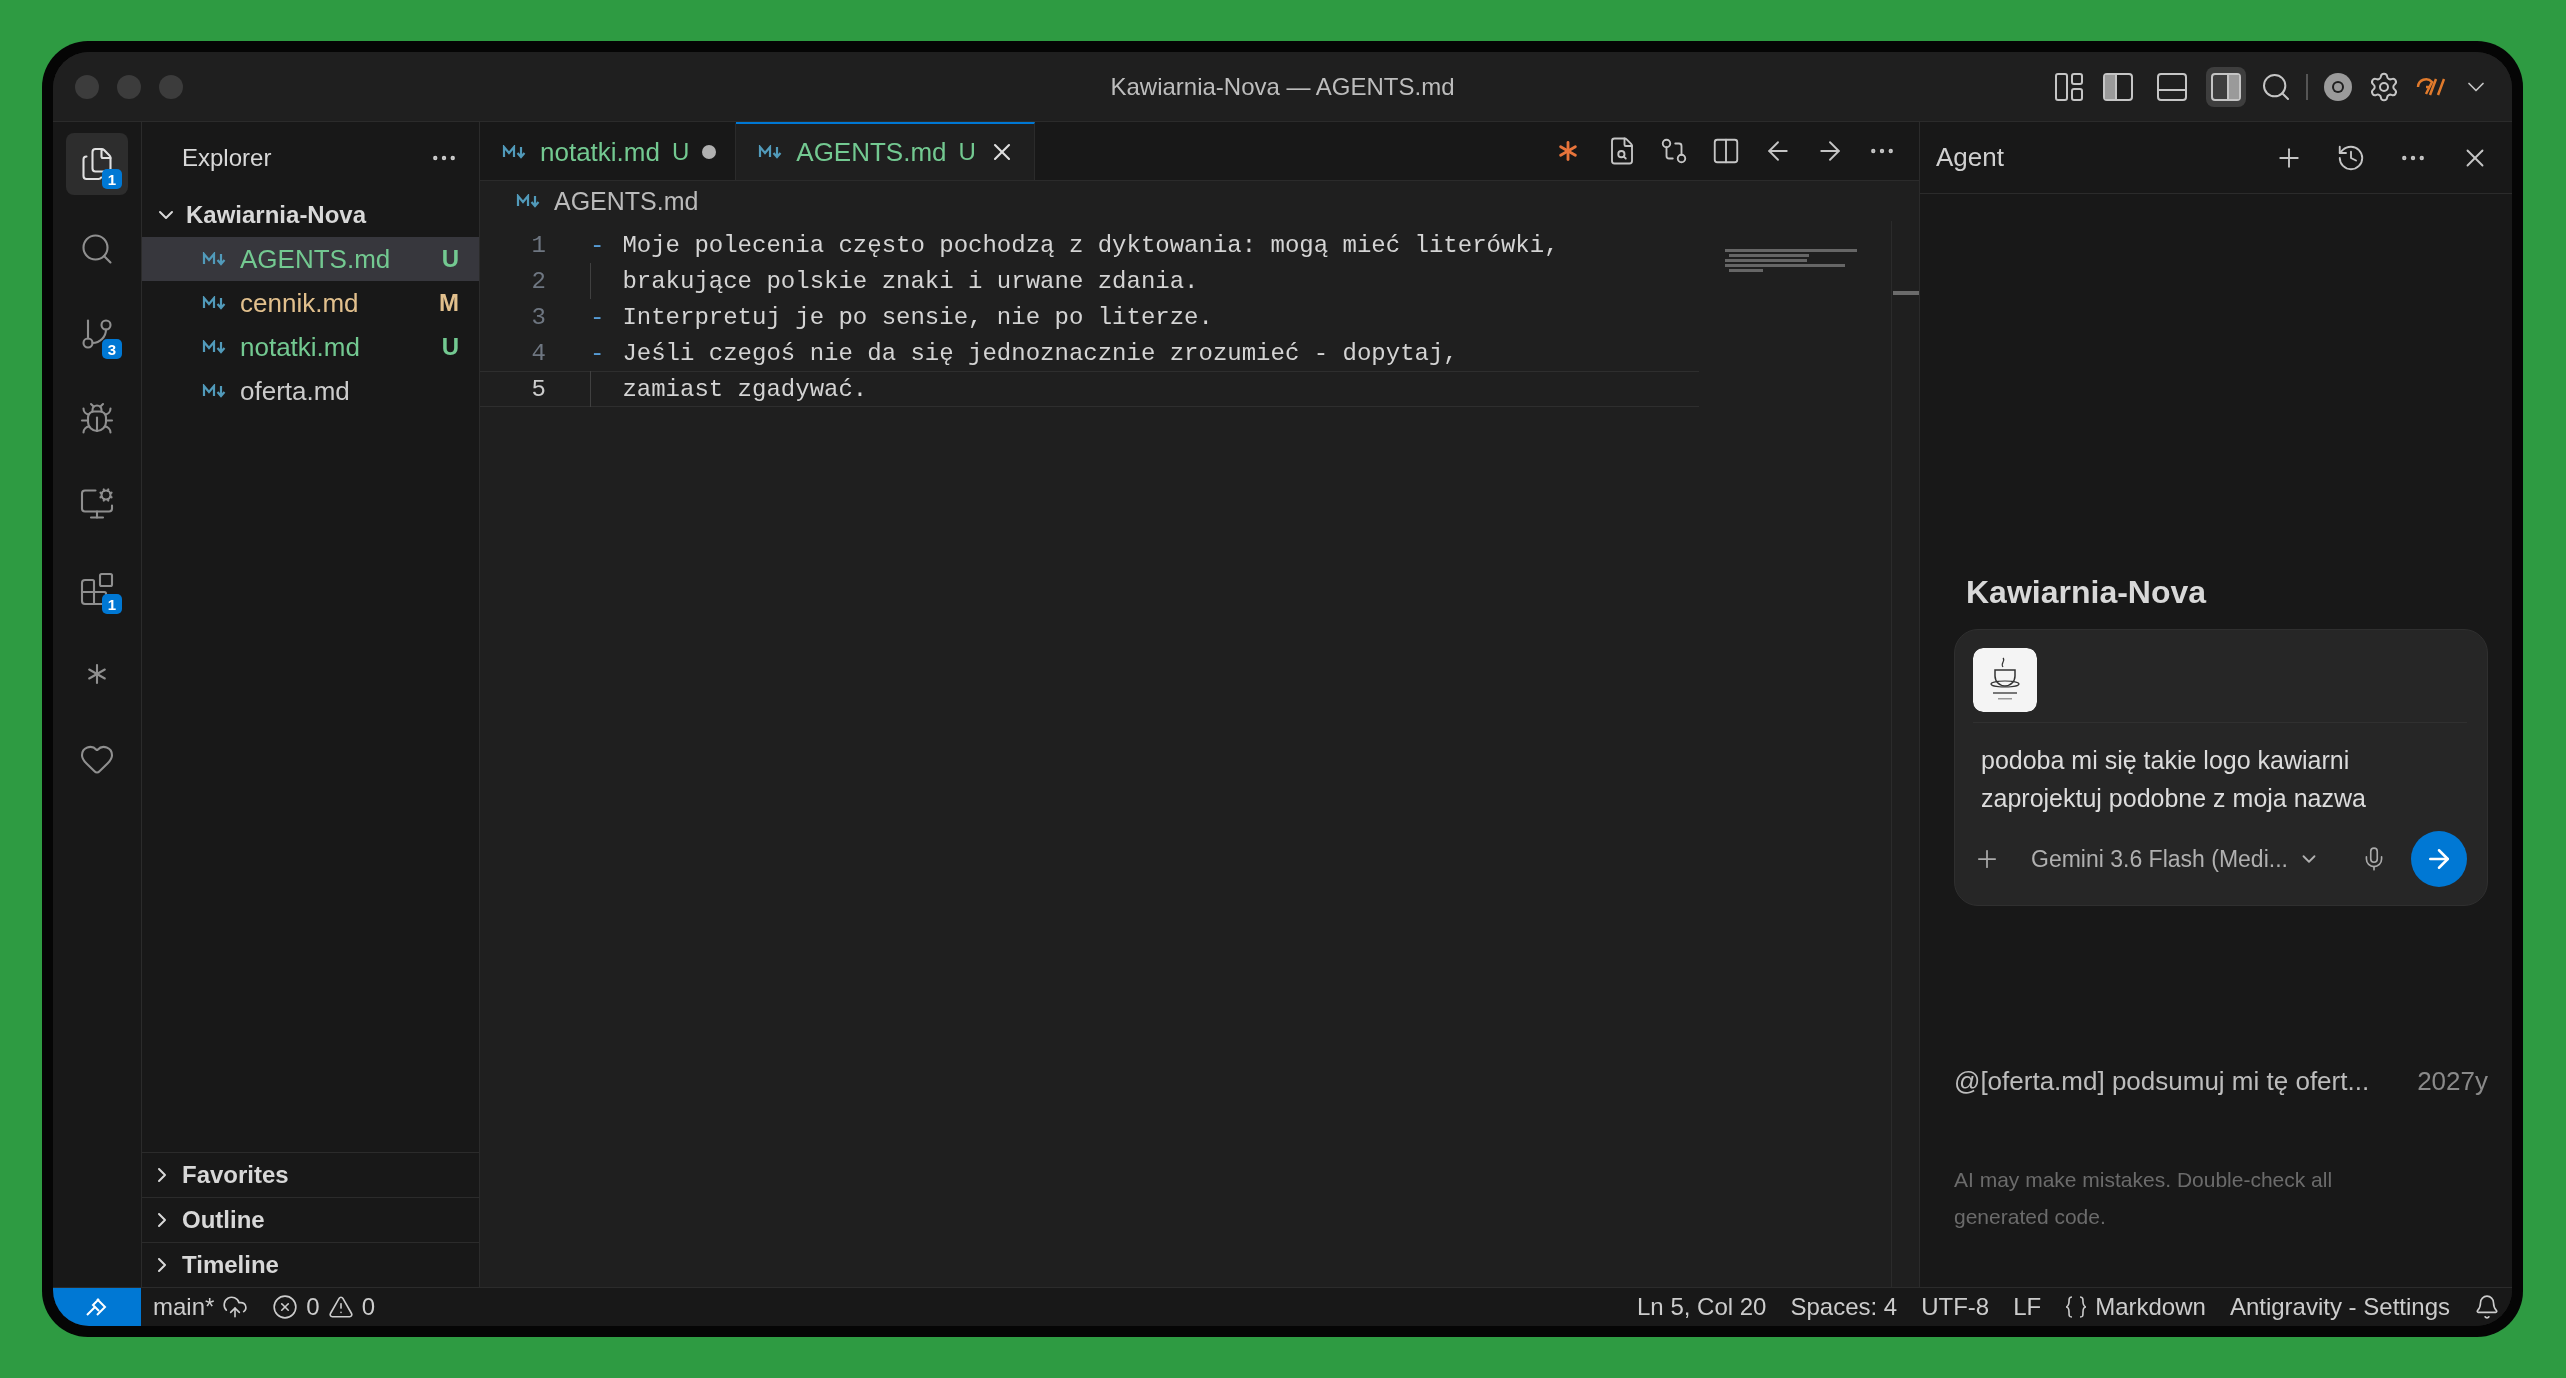 The height and width of the screenshot is (1378, 2566). Describe the element at coordinates (709, 152) in the screenshot. I see `unsaved-dot-icon` at that location.